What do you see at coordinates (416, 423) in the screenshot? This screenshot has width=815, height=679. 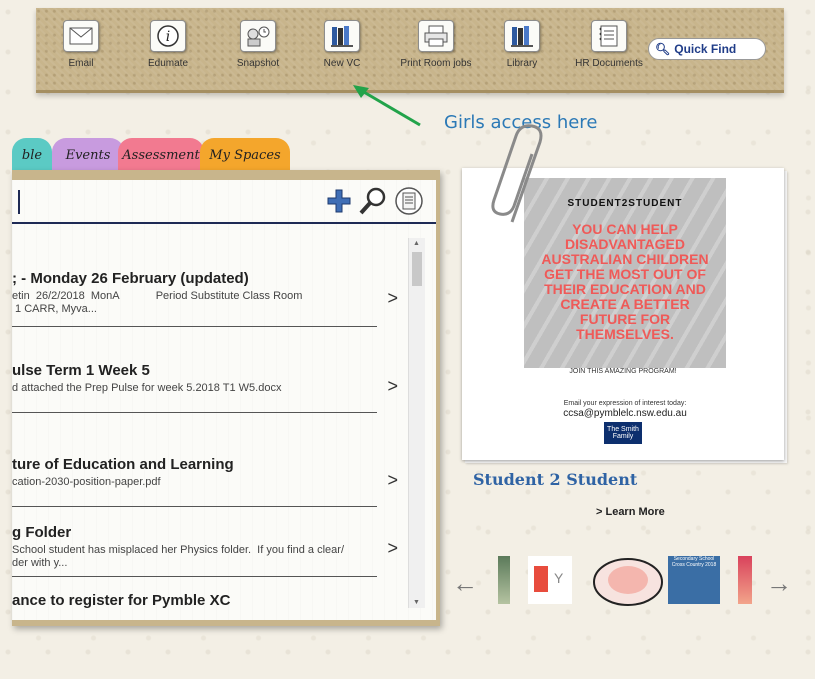 I see `scrollbar: ▲ ▼` at bounding box center [416, 423].